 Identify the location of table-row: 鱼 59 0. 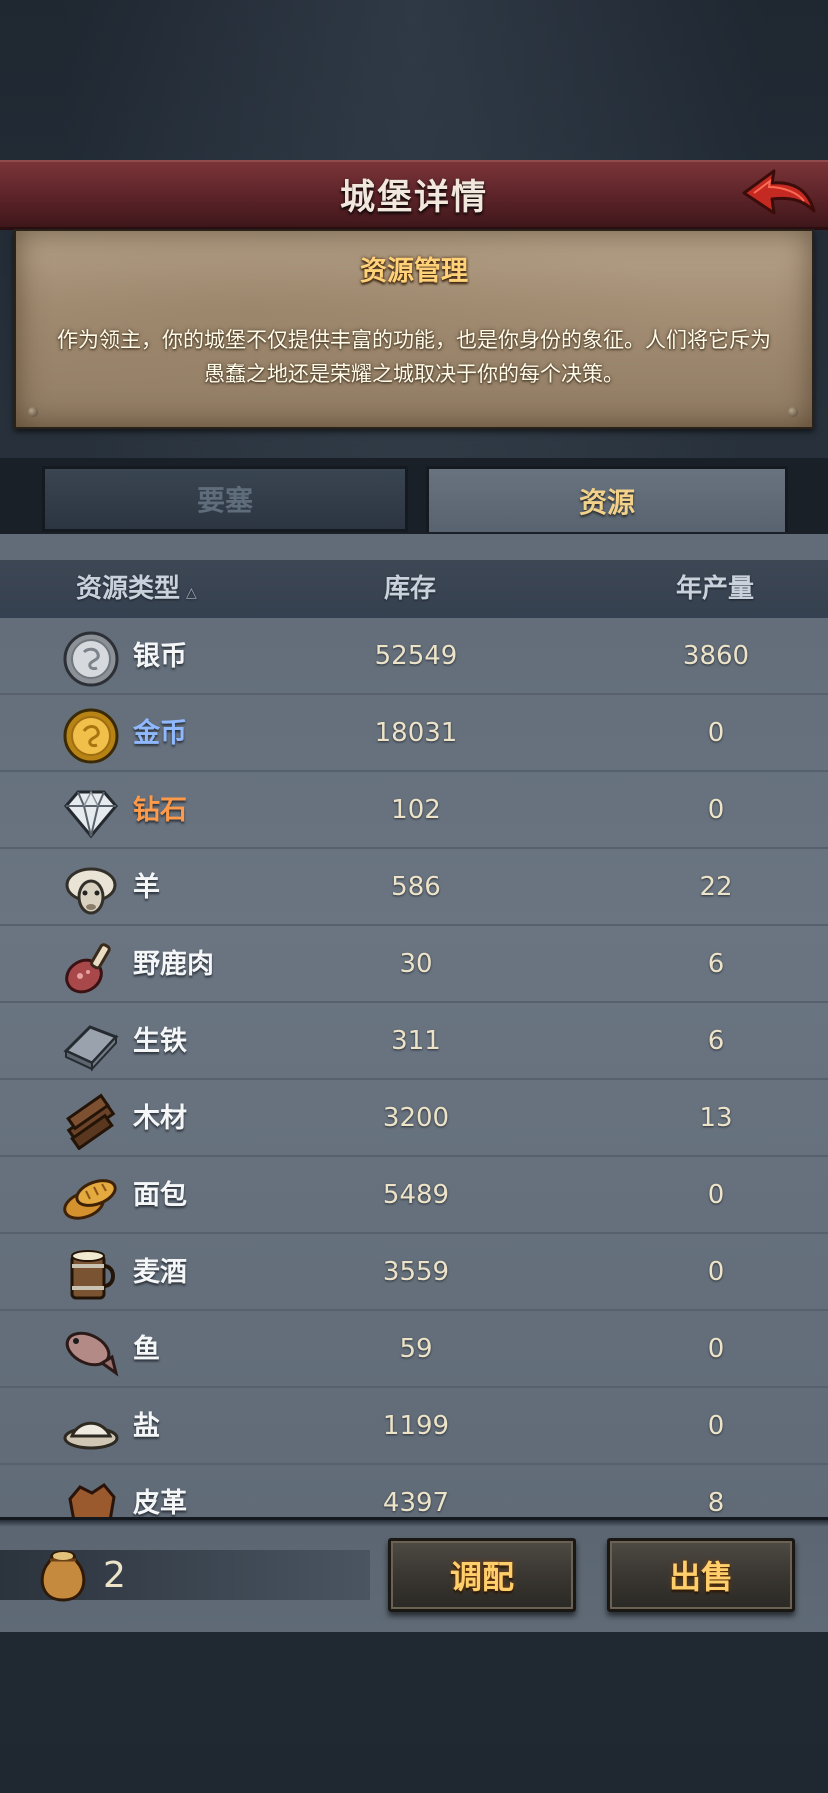
(414, 1349).